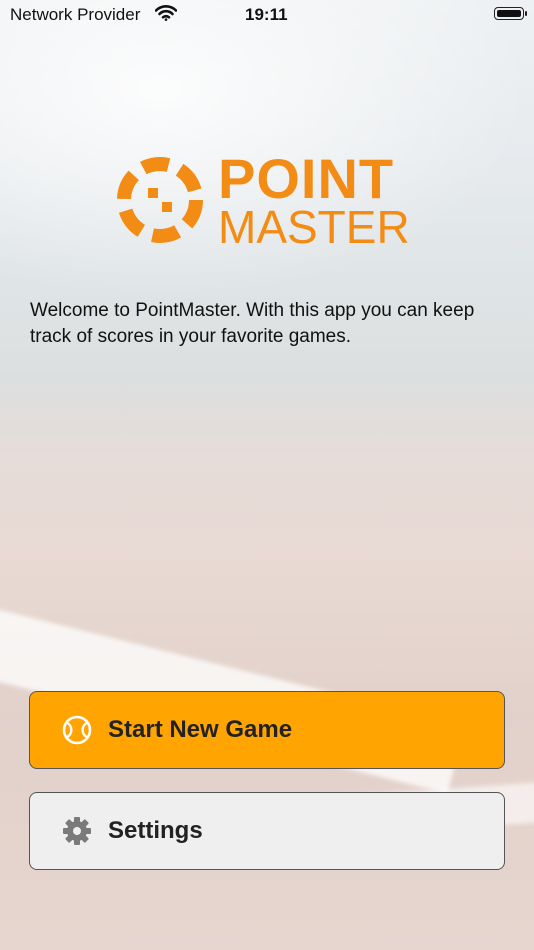 The image size is (534, 950). What do you see at coordinates (267, 831) in the screenshot?
I see `settings-button: Settings` at bounding box center [267, 831].